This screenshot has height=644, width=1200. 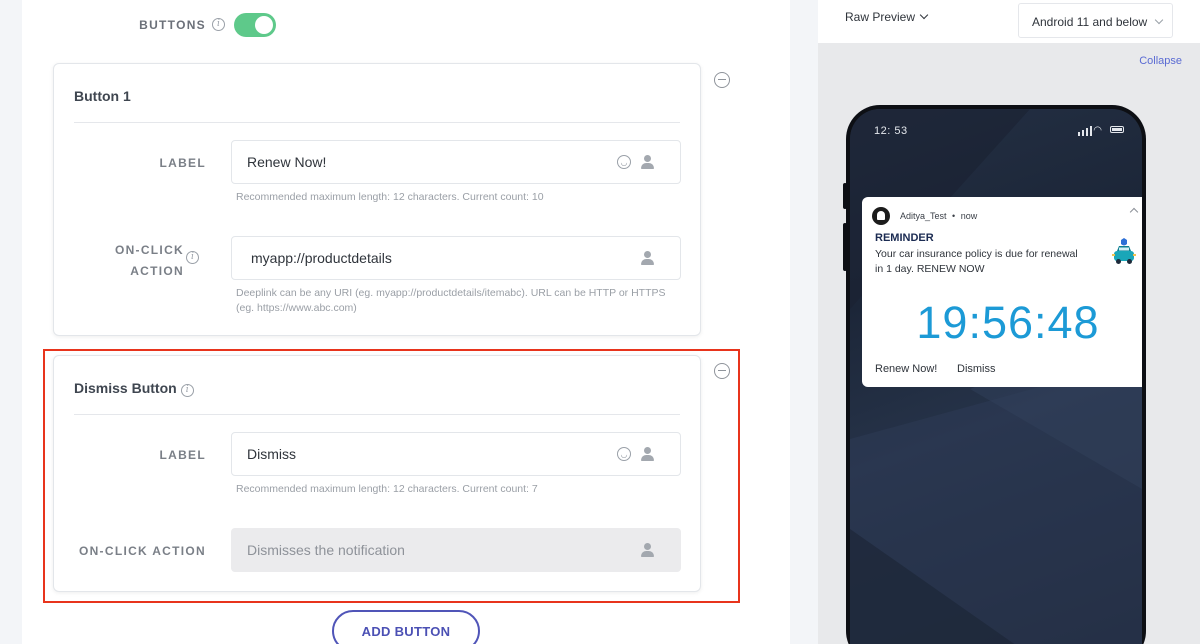 What do you see at coordinates (976, 369) in the screenshot?
I see `notification-action-dismiss: Dismiss` at bounding box center [976, 369].